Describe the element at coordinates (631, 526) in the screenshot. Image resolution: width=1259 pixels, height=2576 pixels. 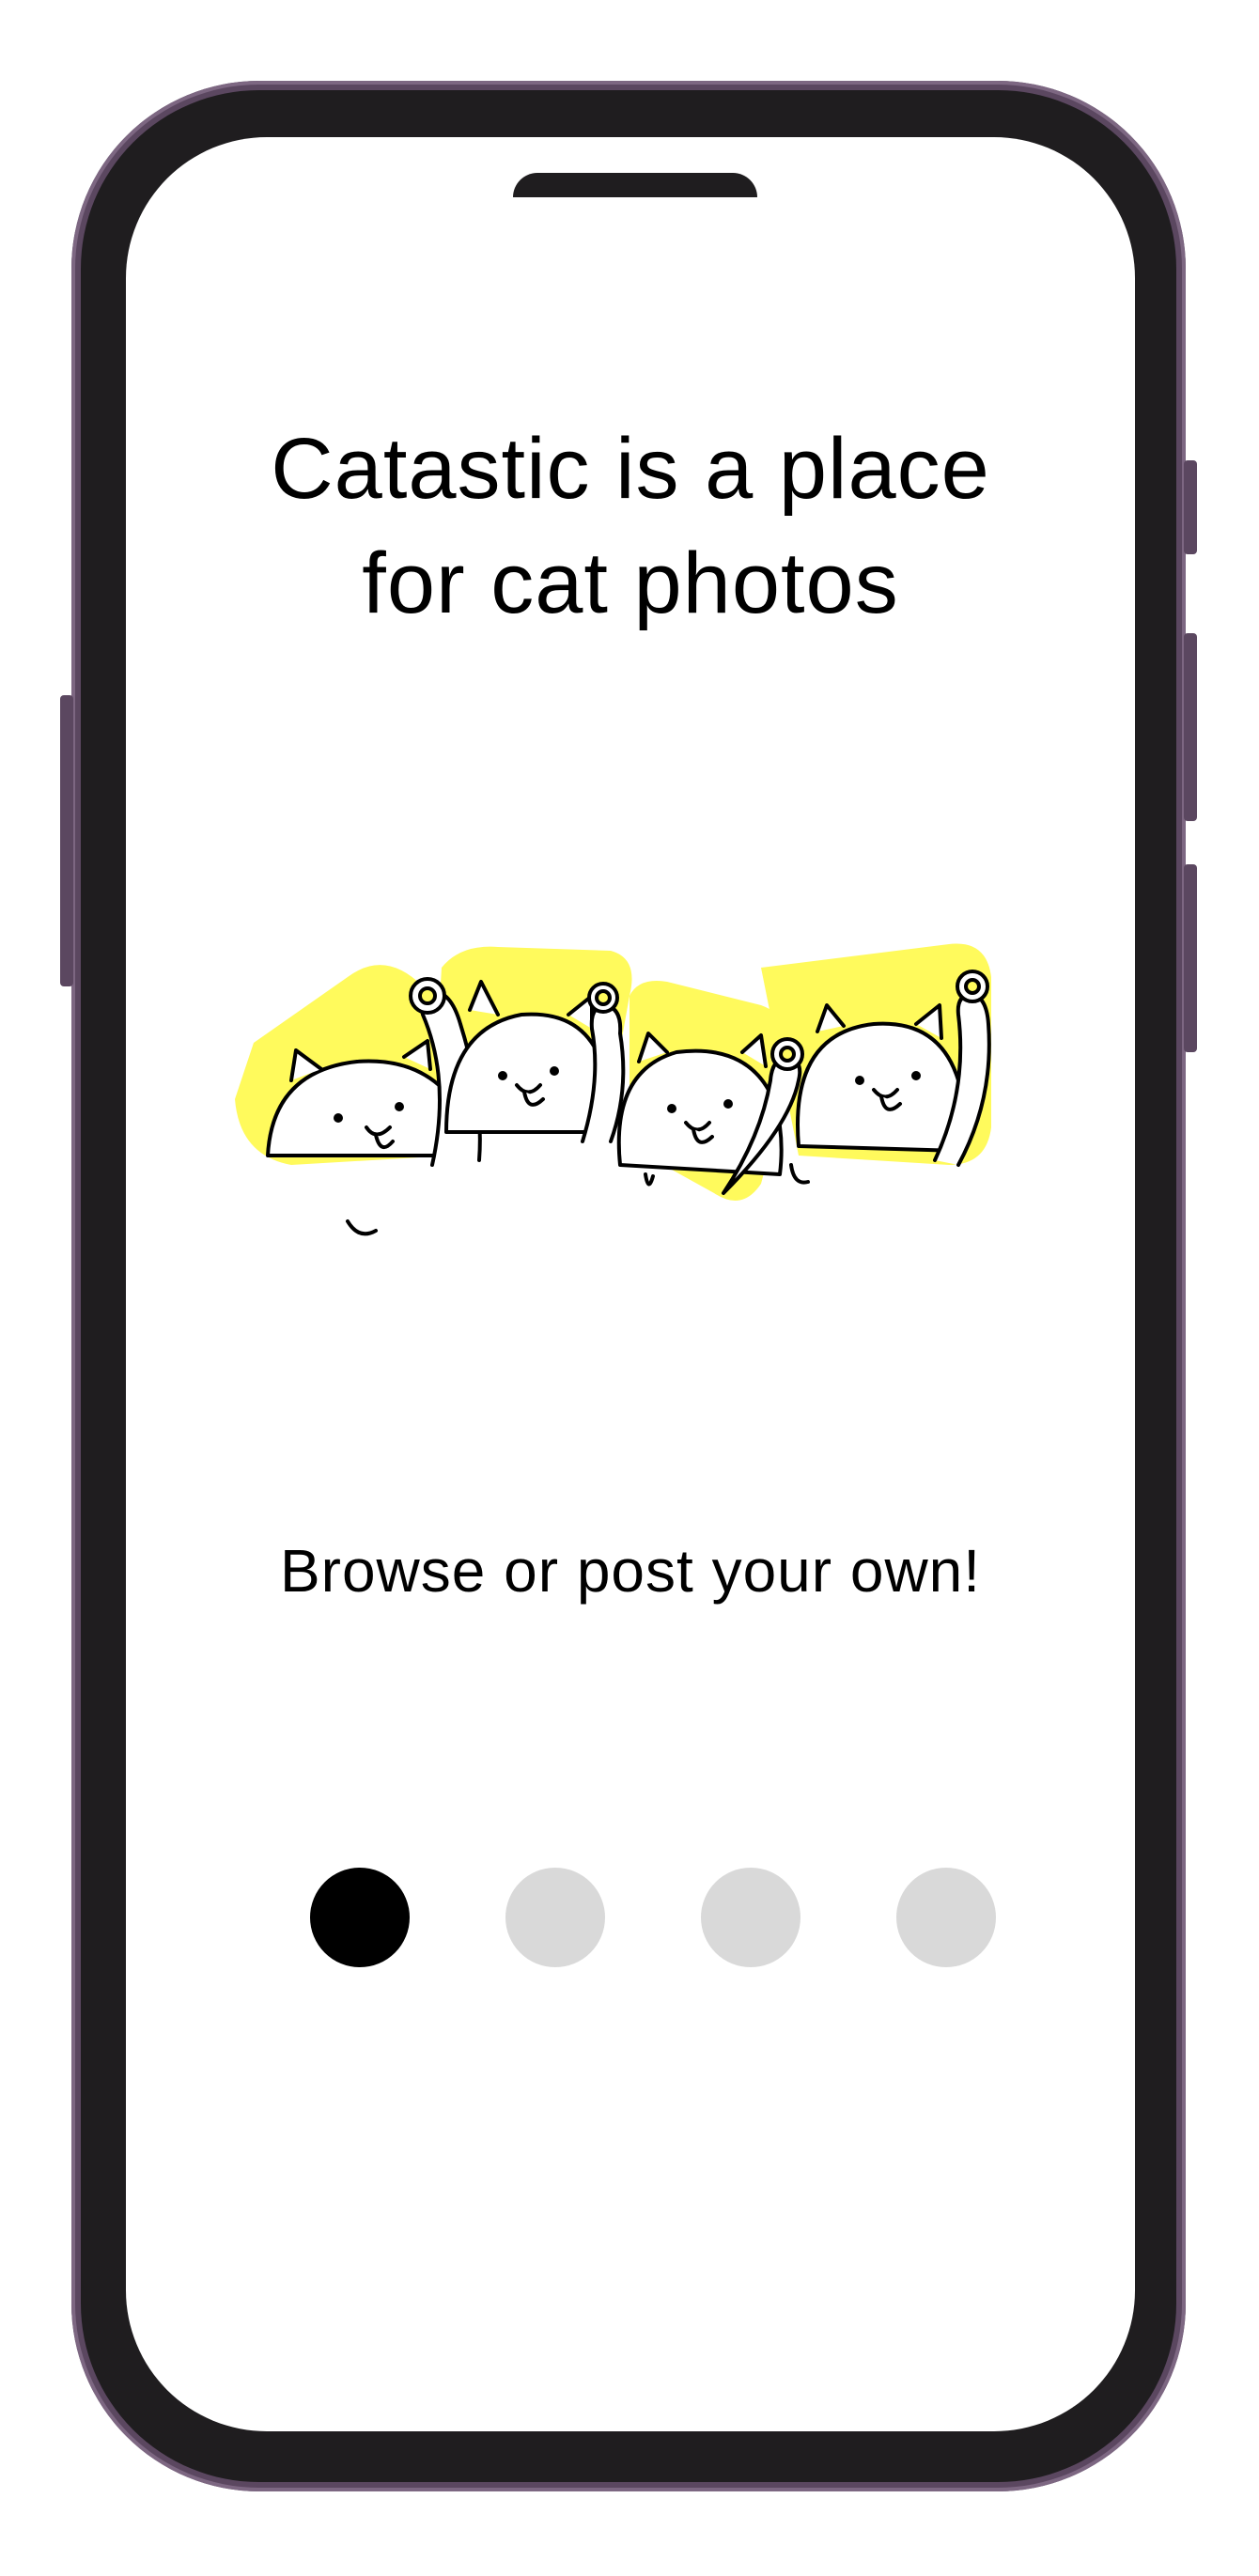
I see `onboarding-title: Catastic is a place for cat photos` at that location.